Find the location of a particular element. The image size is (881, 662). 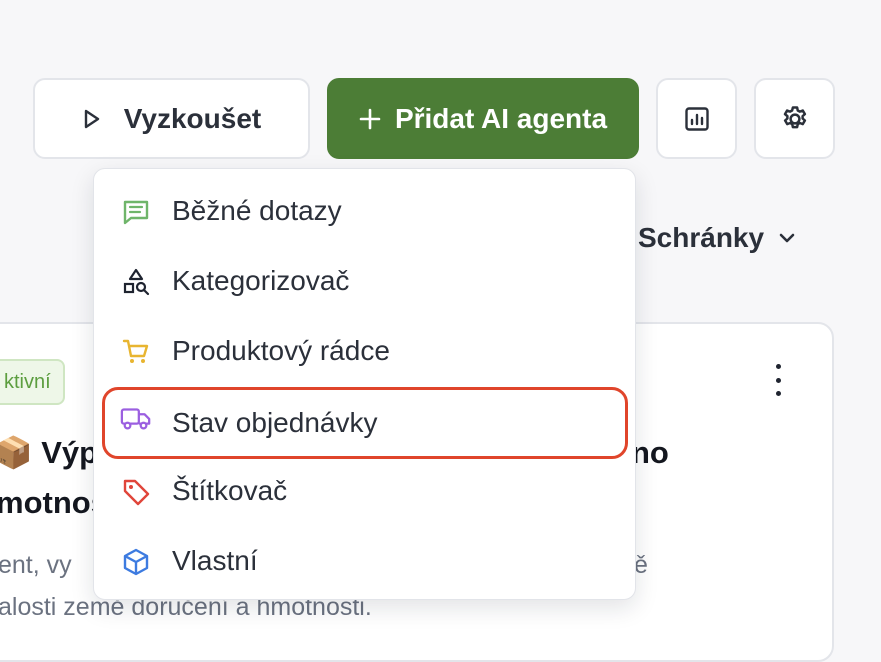

play-icon is located at coordinates (92, 119).